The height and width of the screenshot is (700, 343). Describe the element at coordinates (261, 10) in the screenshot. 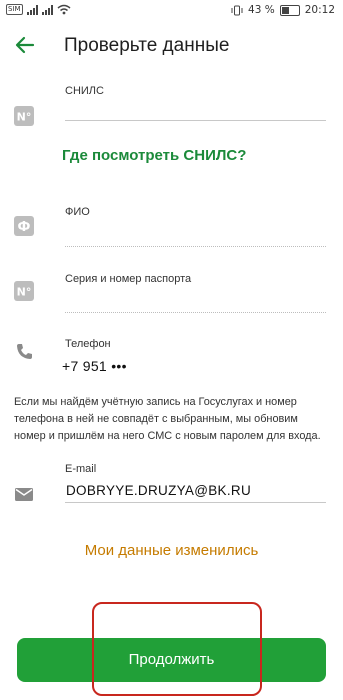

I see `battery-percent: 43 %` at that location.